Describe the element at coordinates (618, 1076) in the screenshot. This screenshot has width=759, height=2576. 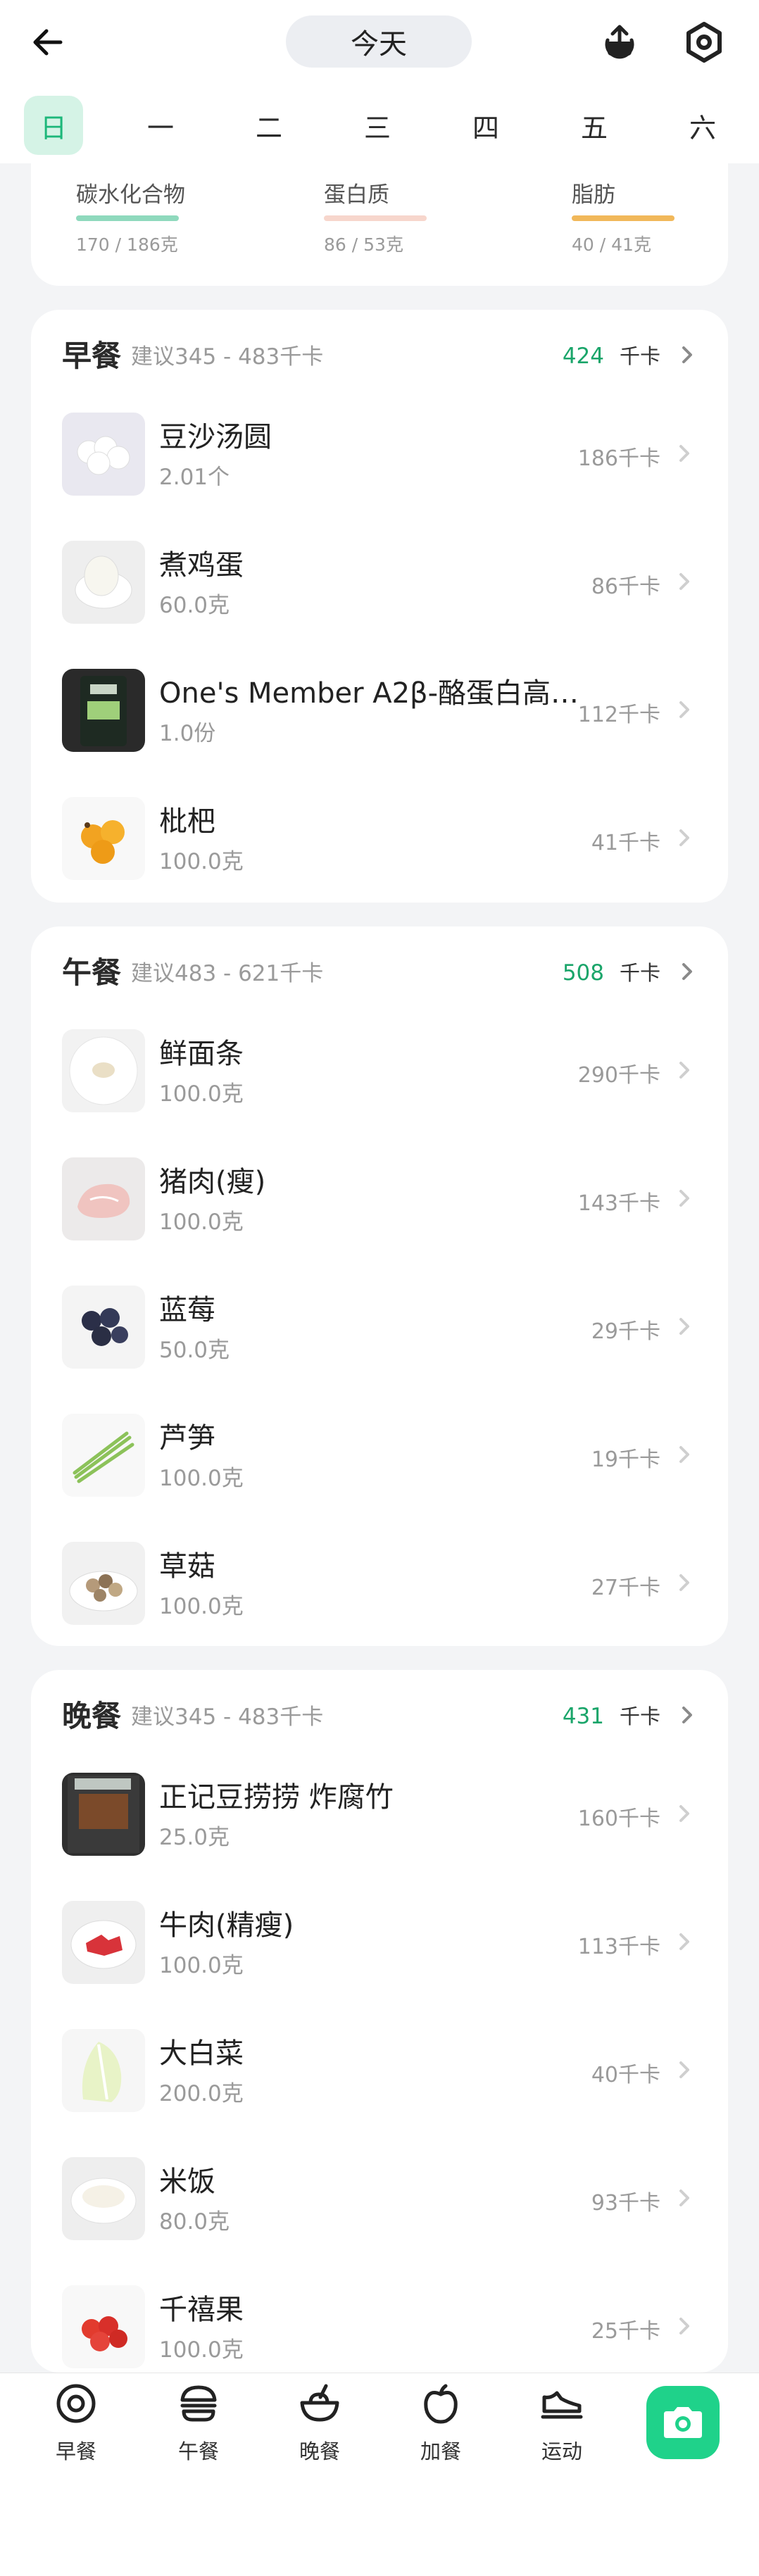
I see `food-kcal: 290千卡` at that location.